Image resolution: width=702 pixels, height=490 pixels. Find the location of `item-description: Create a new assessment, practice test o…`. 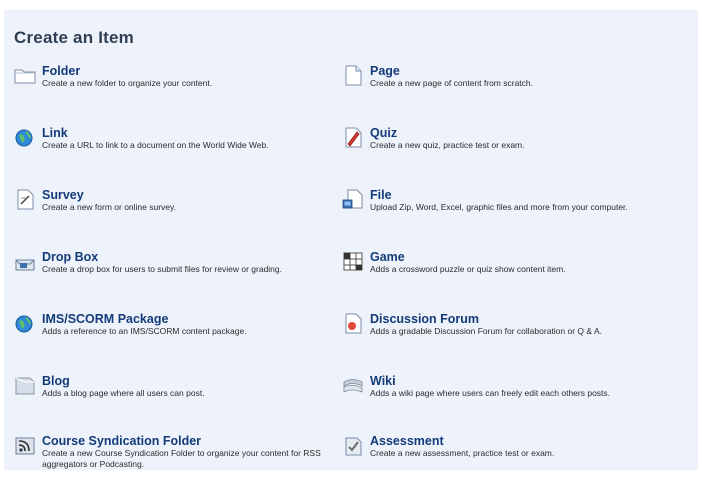

item-description: Create a new assessment, practice test o… is located at coordinates (462, 453).